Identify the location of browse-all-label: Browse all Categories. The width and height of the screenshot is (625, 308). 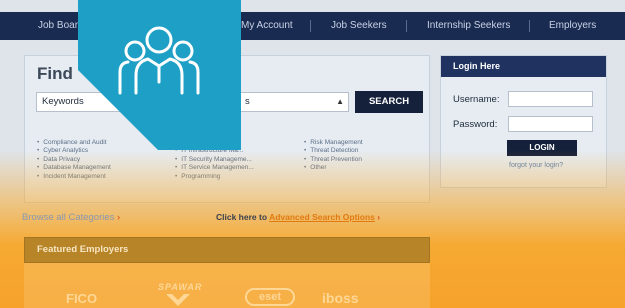
(68, 217).